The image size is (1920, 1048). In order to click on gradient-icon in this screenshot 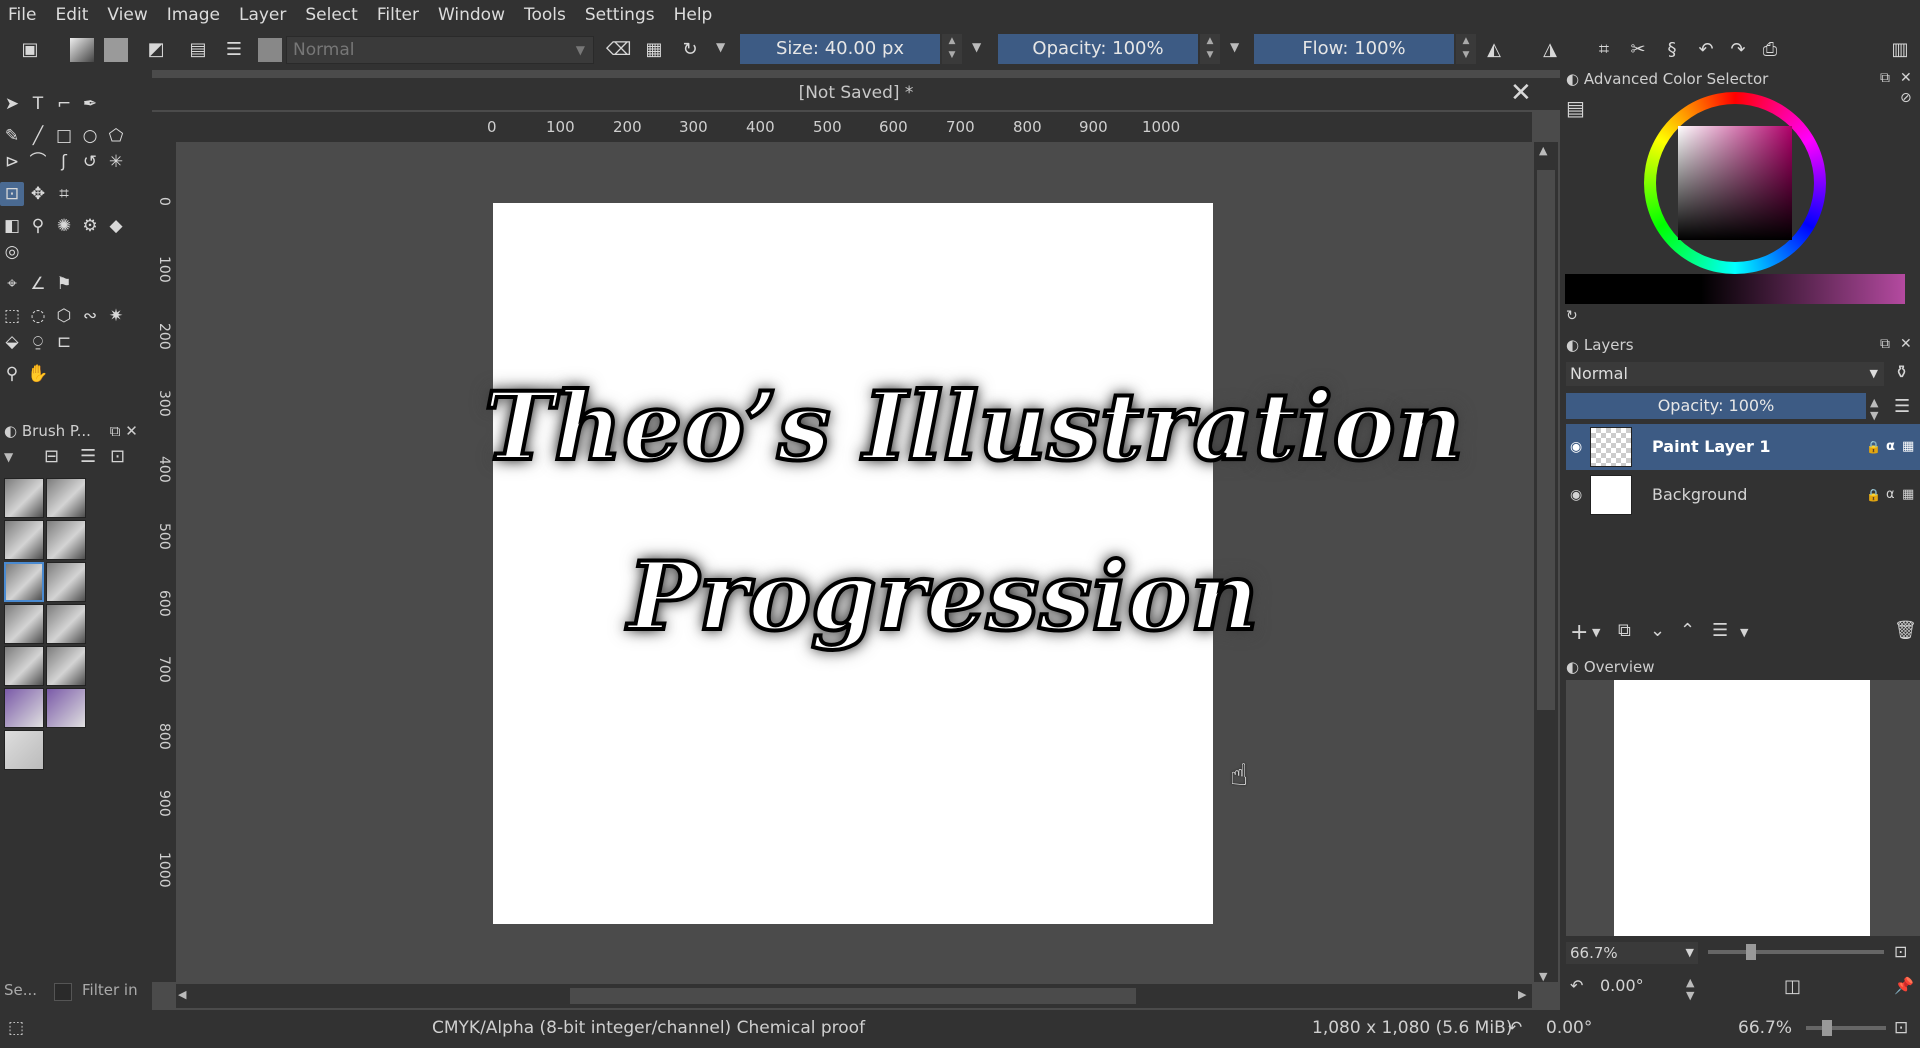, I will do `click(82, 50)`.